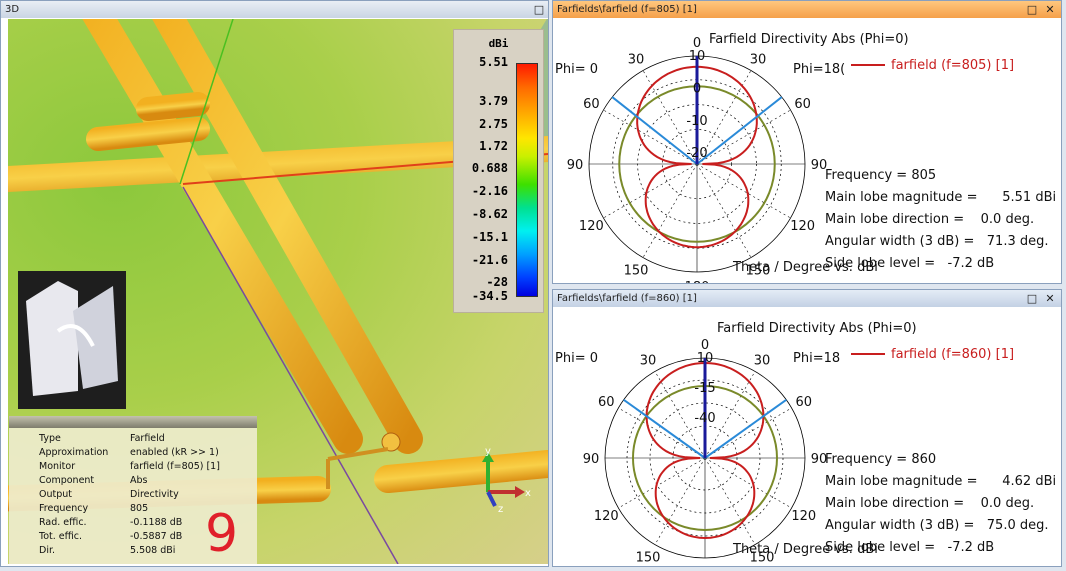  I want to click on info-row: Rad. effic. -0.1188 dB, so click(110, 522).